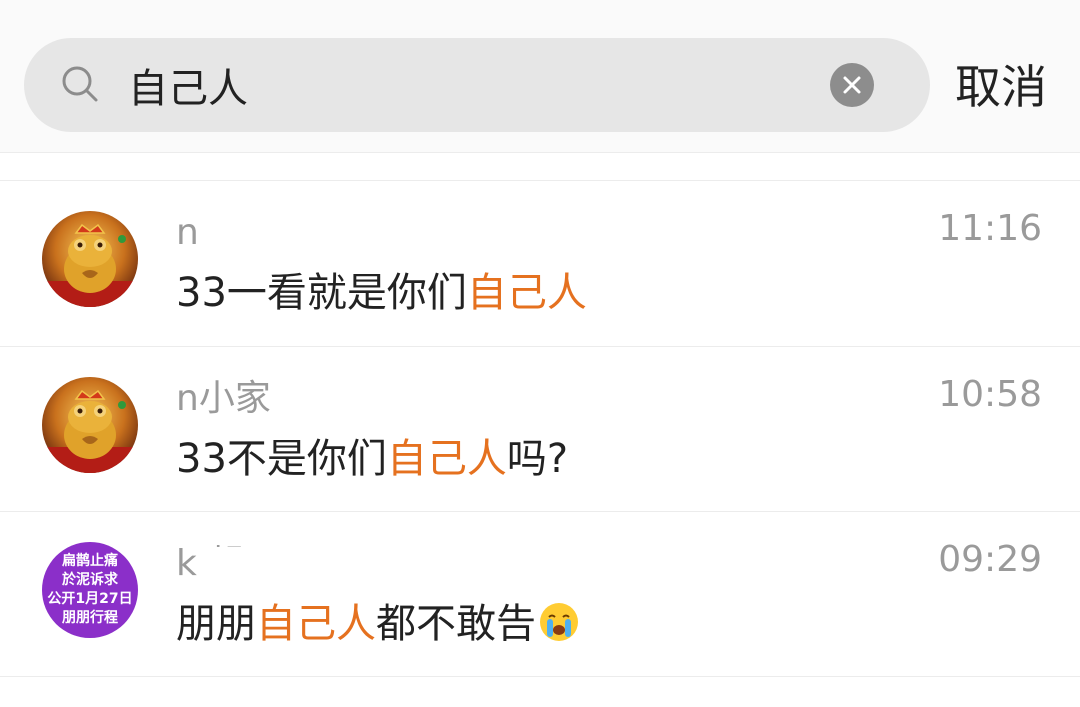 Image resolution: width=1080 pixels, height=707 pixels. I want to click on avatar: 扁鹊止痛 於泥诉求 公开1月27日 朋朋行程, so click(90, 590).